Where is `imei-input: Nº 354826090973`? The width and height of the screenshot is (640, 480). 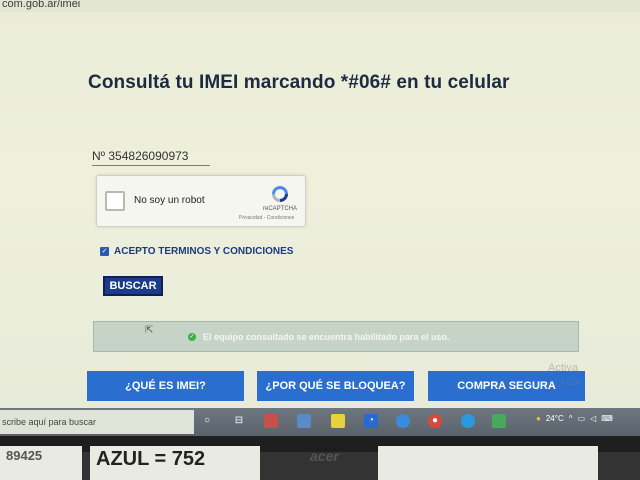
imei-input: Nº 354826090973 is located at coordinates (151, 156).